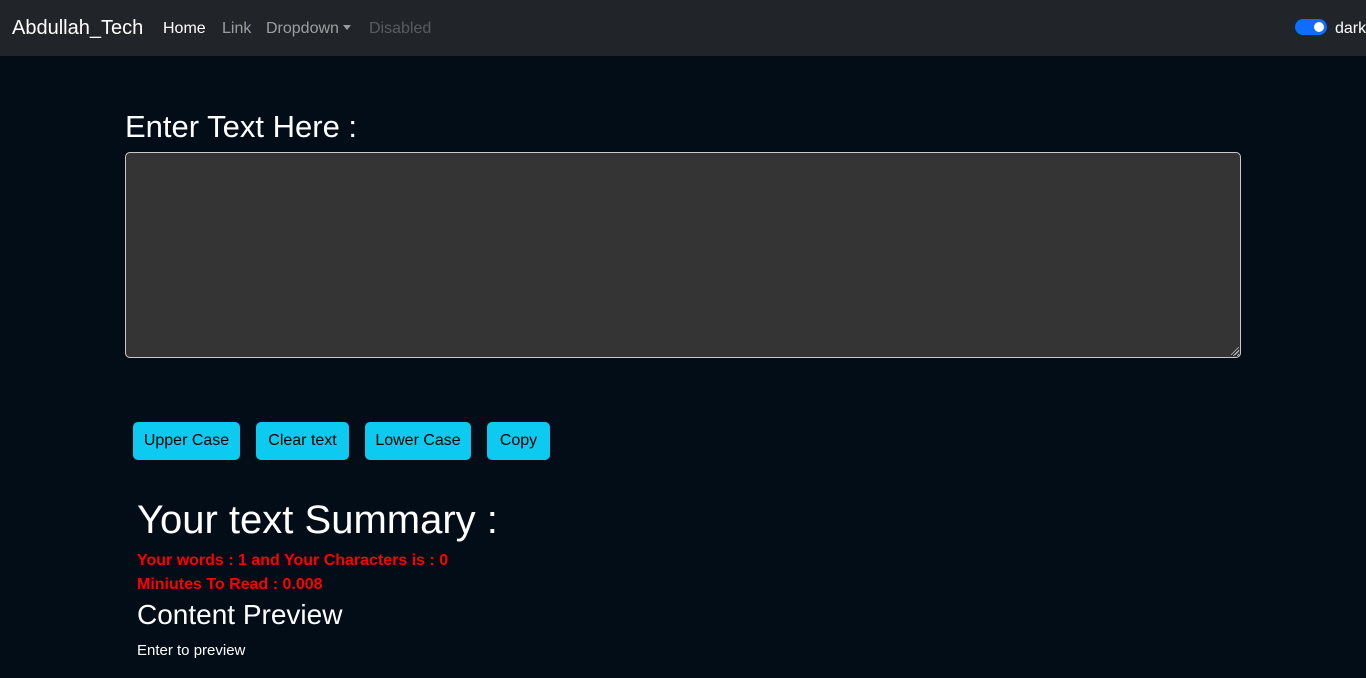  I want to click on dark-mode-label: dark, so click(1350, 28).